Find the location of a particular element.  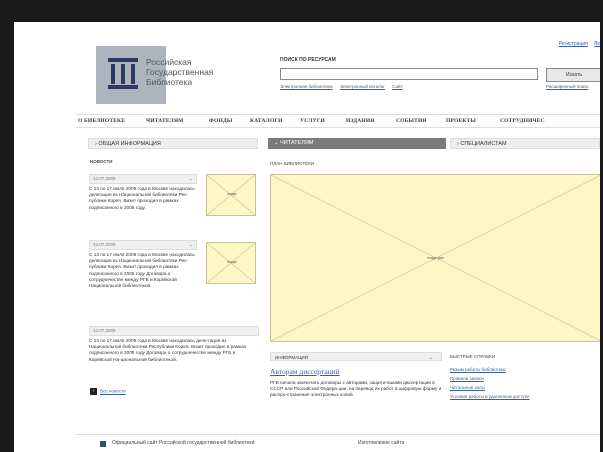

tab-specialists: › СПЕЦИАЛИСТАМ is located at coordinates (525, 143).